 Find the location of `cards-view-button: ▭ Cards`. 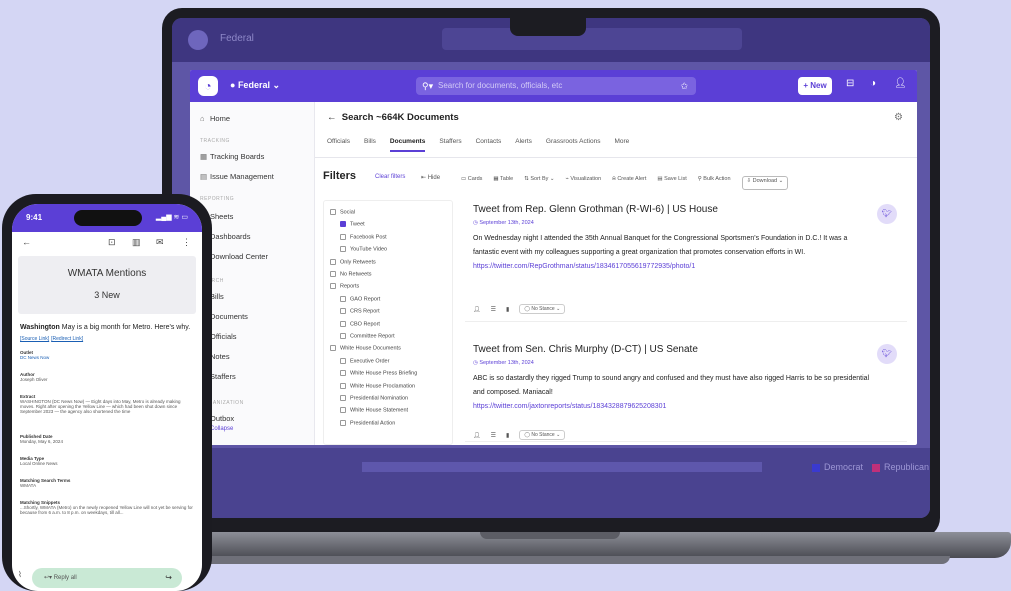

cards-view-button: ▭ Cards is located at coordinates (471, 183).